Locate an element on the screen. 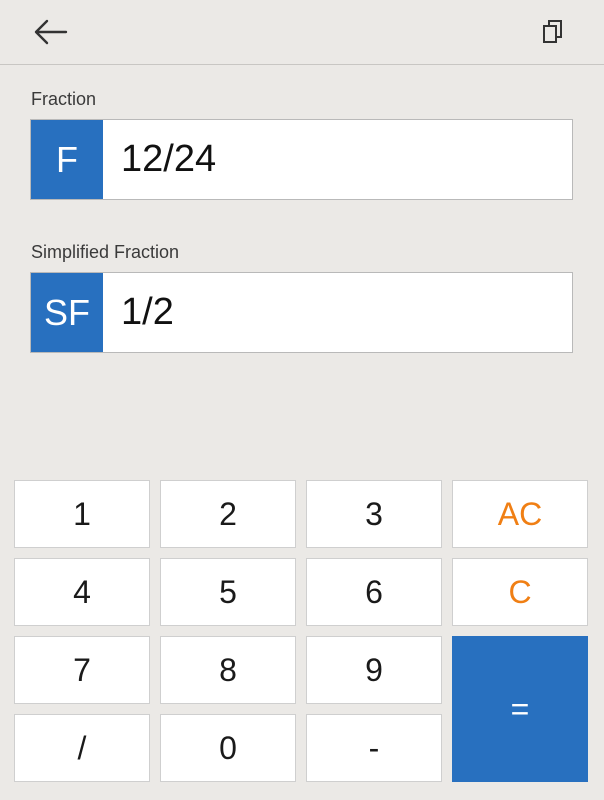 This screenshot has height=800, width=604. key-0: 0 is located at coordinates (228, 748).